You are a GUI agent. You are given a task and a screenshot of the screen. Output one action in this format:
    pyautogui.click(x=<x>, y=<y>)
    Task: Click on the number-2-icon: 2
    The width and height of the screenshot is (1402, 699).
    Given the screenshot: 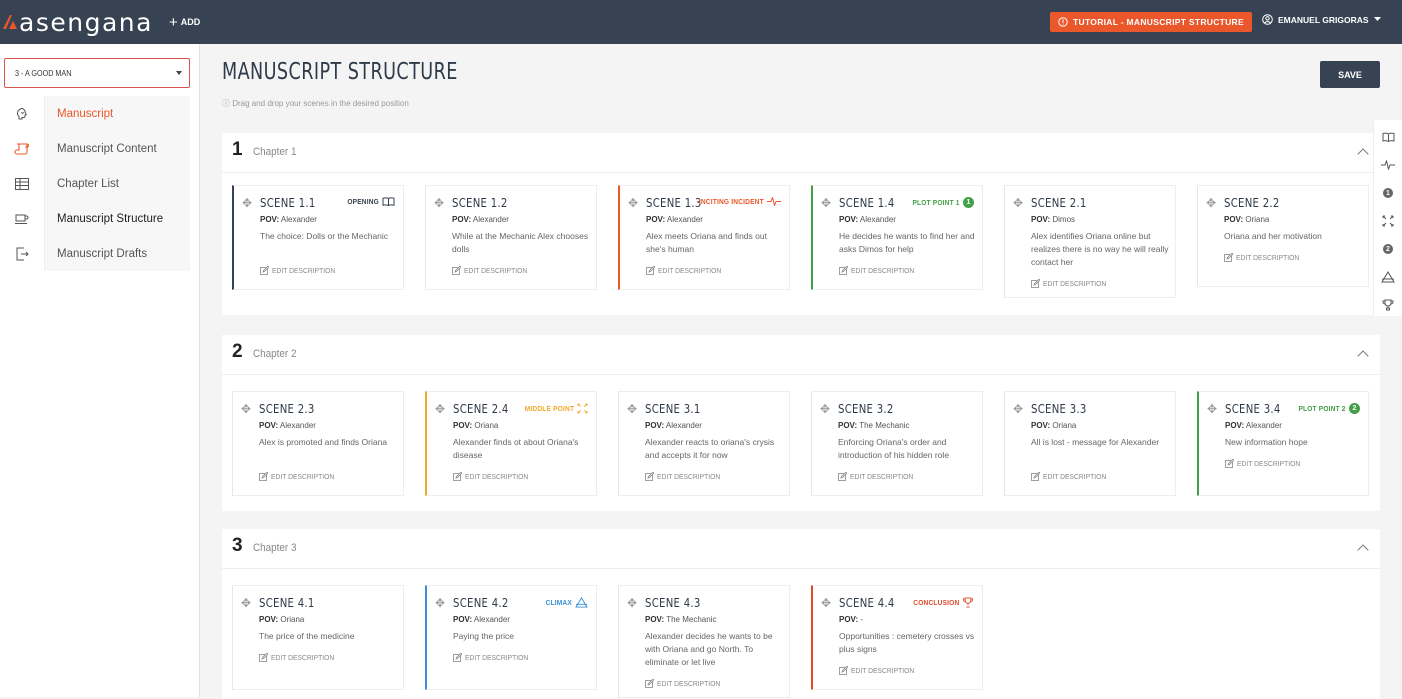 What is the action you would take?
    pyautogui.click(x=1388, y=249)
    